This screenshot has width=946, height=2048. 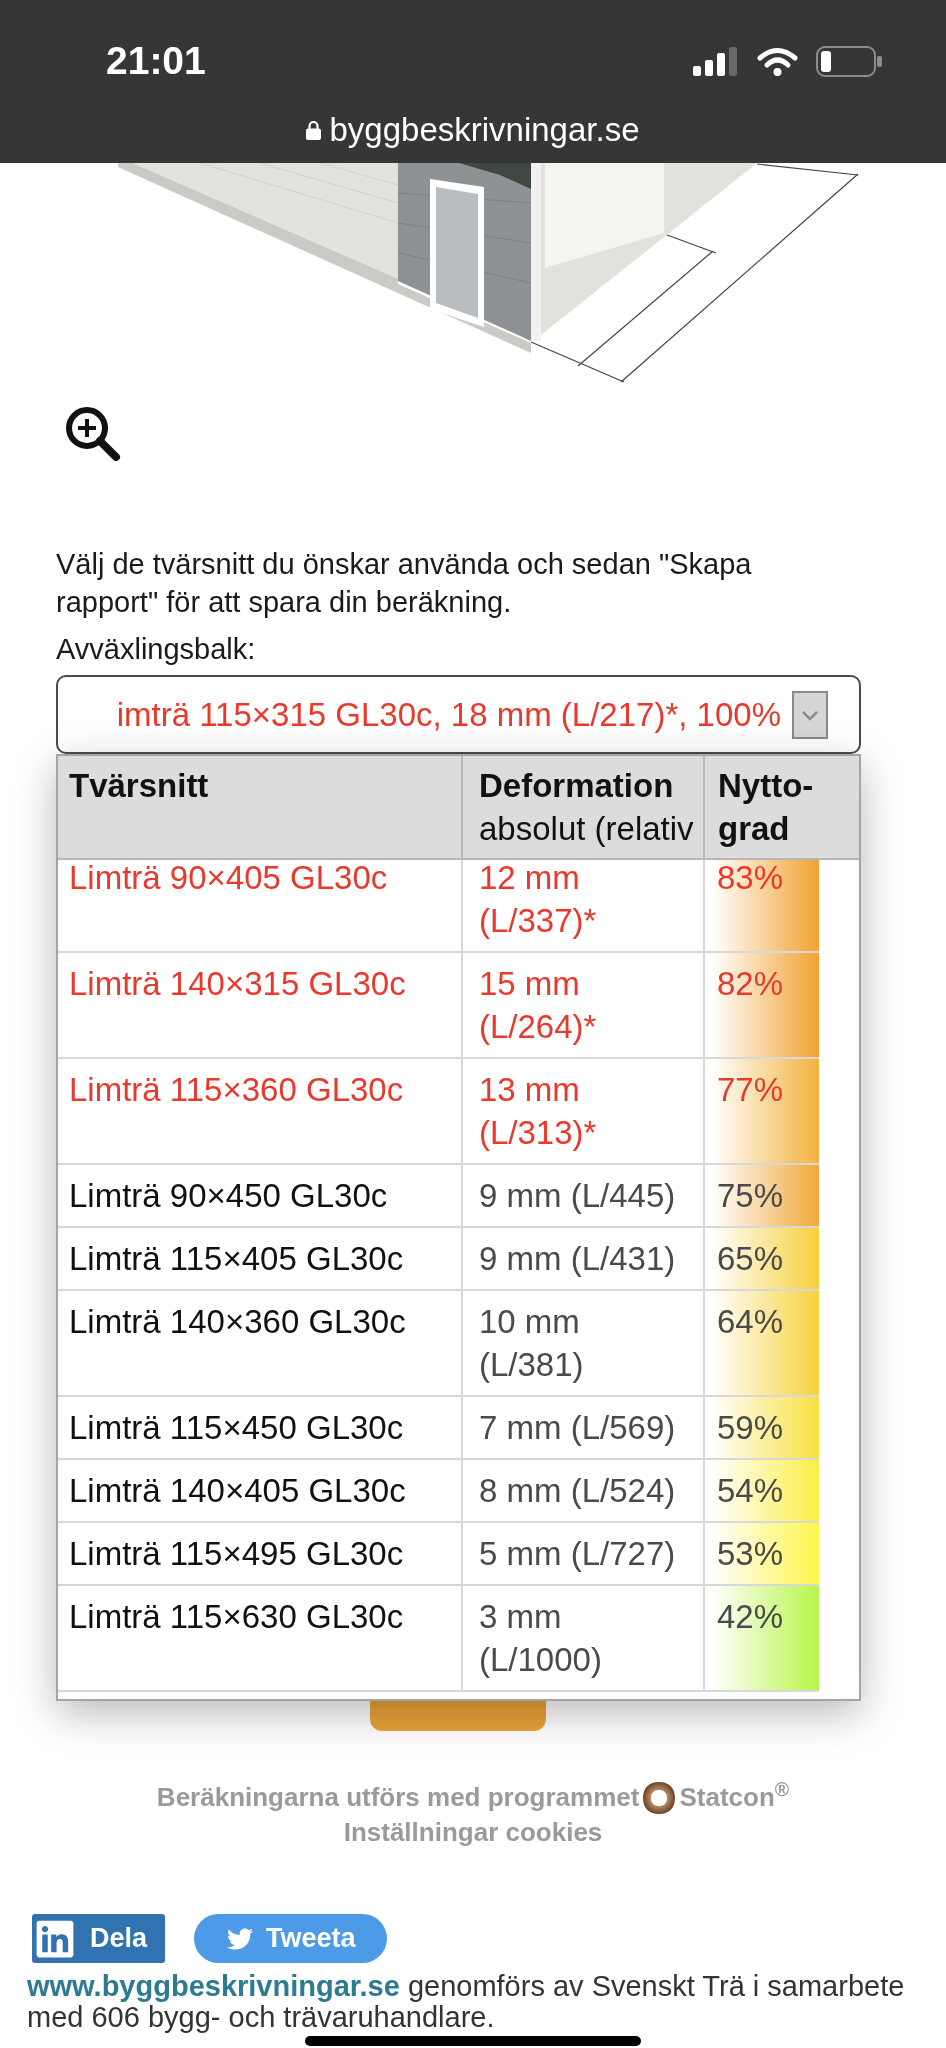 What do you see at coordinates (484, 130) in the screenshot?
I see `address-bar-url: byggbeskrivningar.se` at bounding box center [484, 130].